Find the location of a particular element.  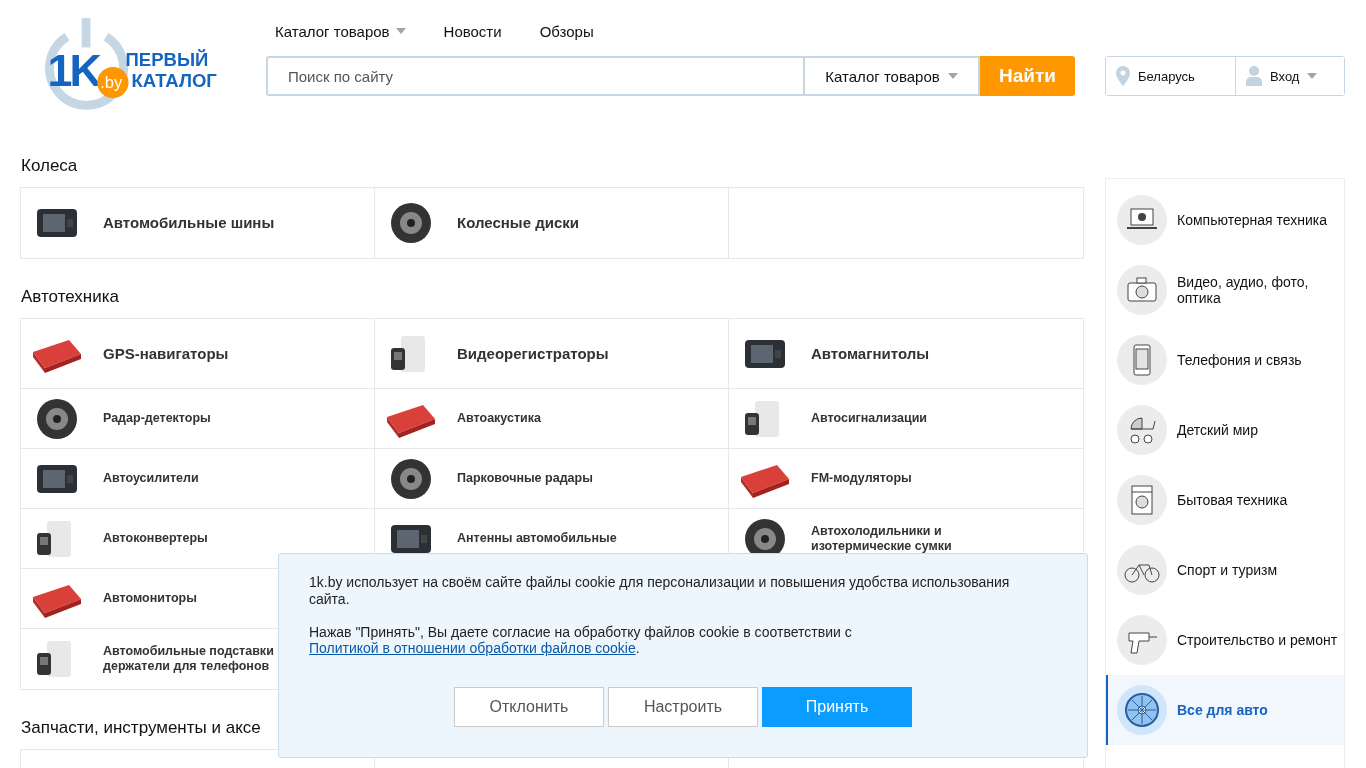

policy-link: Политикой в отношении обработки файлов cookie is located at coordinates (472, 648).